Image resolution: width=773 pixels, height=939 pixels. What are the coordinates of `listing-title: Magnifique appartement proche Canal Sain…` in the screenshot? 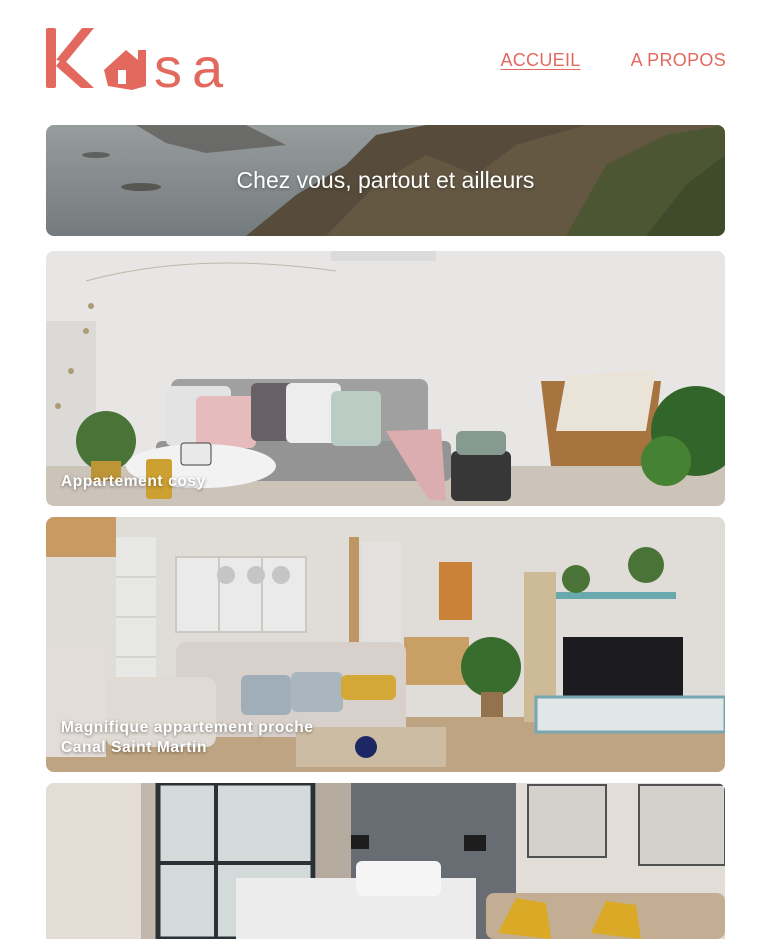 It's located at (187, 737).